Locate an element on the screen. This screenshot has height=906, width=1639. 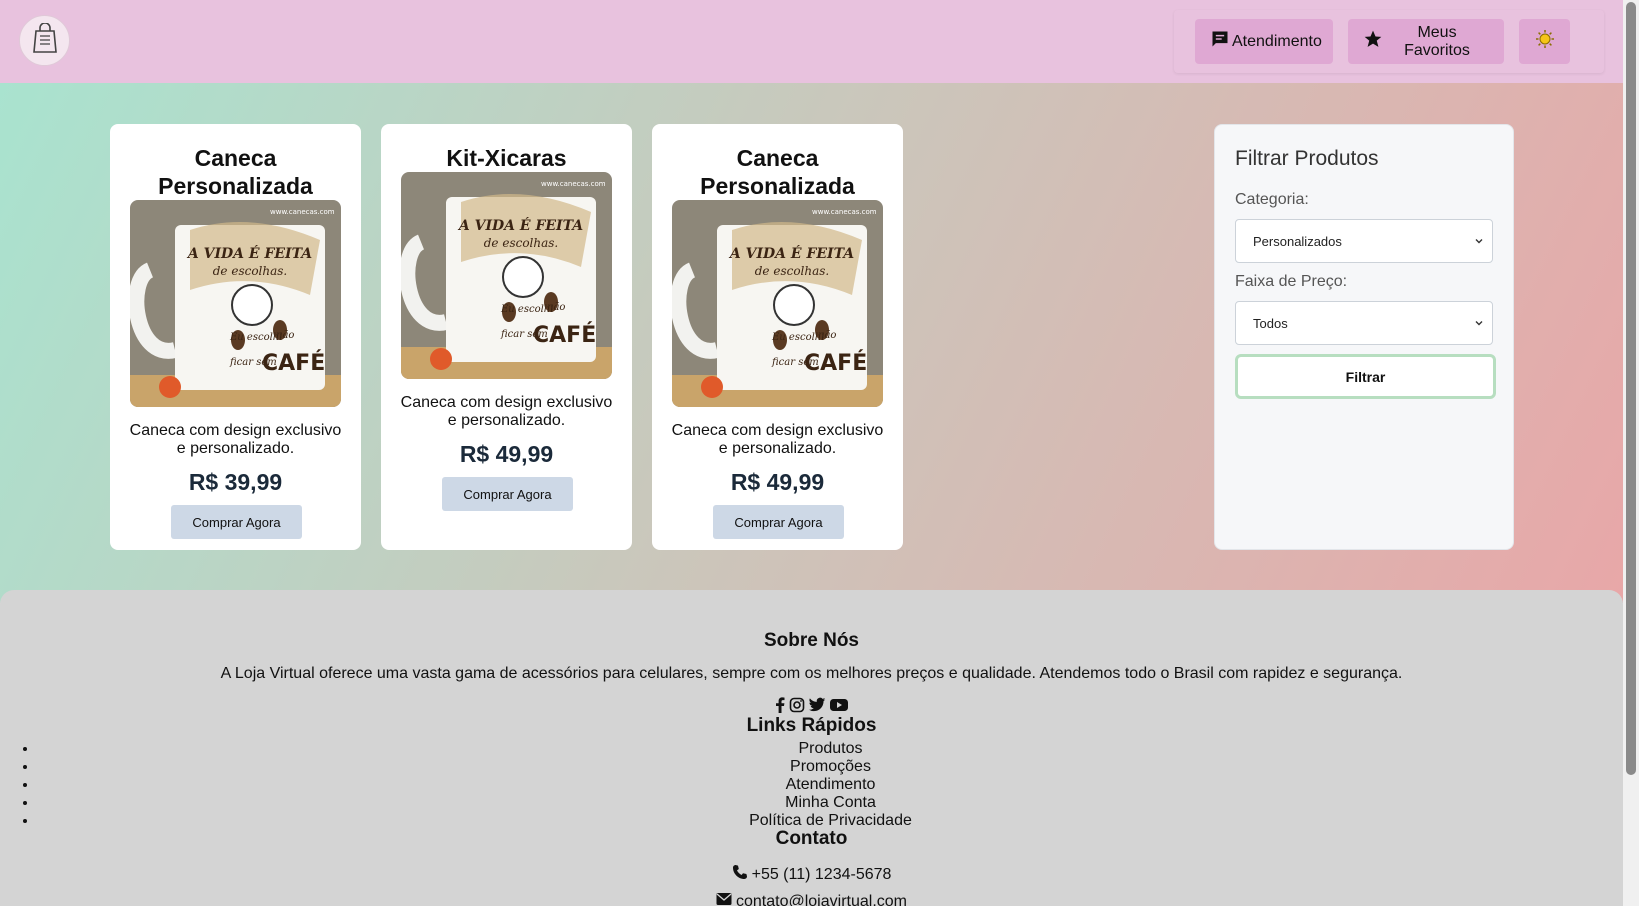
contact-email: contato@lojavirtual.com is located at coordinates (811, 899).